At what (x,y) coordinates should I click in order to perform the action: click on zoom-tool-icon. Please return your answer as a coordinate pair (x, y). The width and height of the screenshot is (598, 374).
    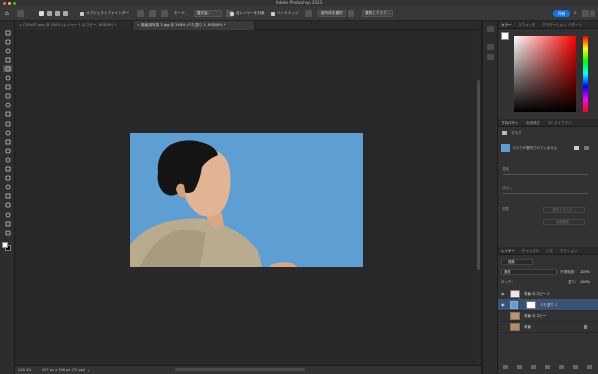
    Looking at the image, I should click on (7, 223).